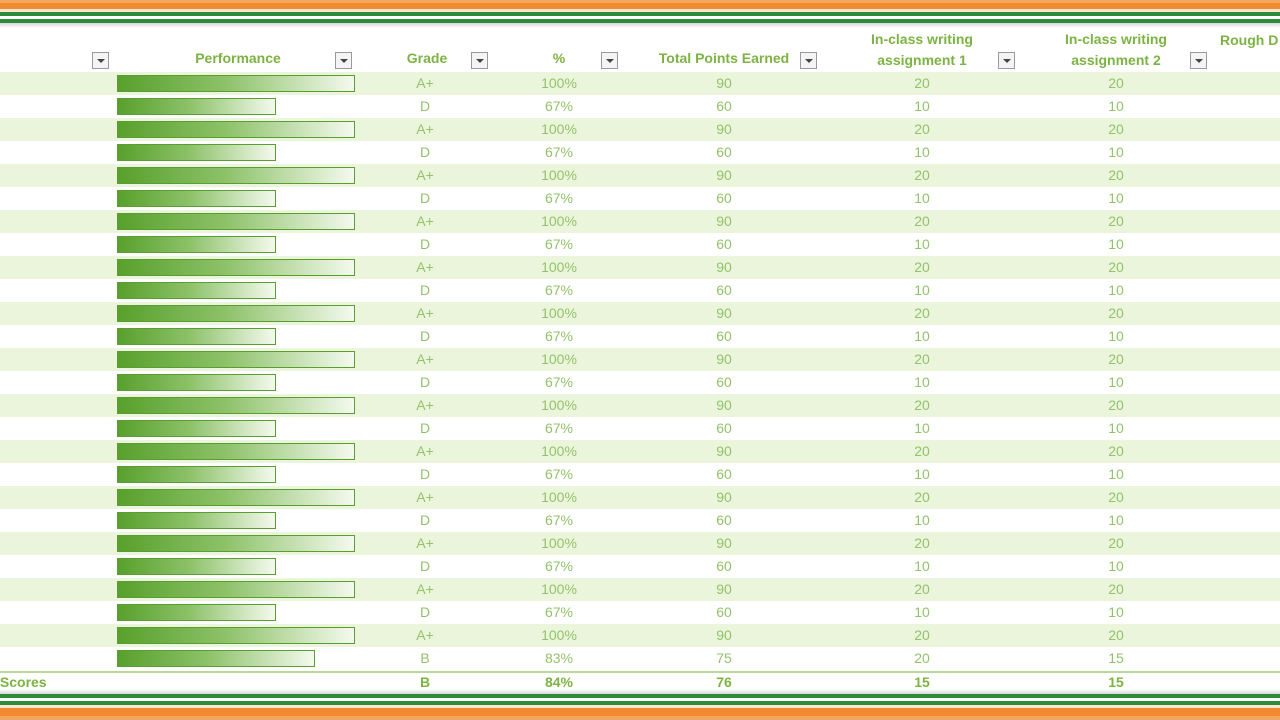  I want to click on table-row: B 83% 75 20 15, so click(640, 658).